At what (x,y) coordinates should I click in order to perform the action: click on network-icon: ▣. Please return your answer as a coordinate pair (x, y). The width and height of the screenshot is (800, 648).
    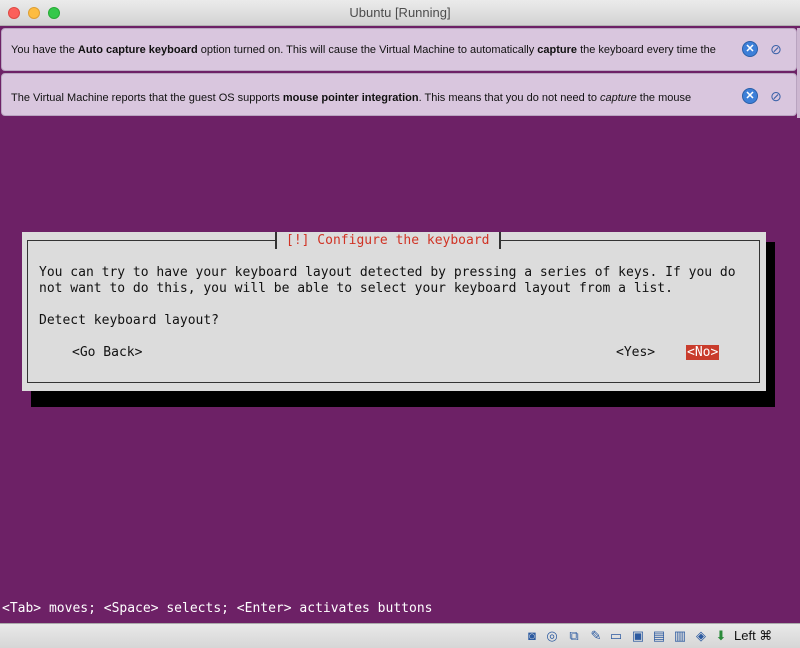
    Looking at the image, I should click on (638, 636).